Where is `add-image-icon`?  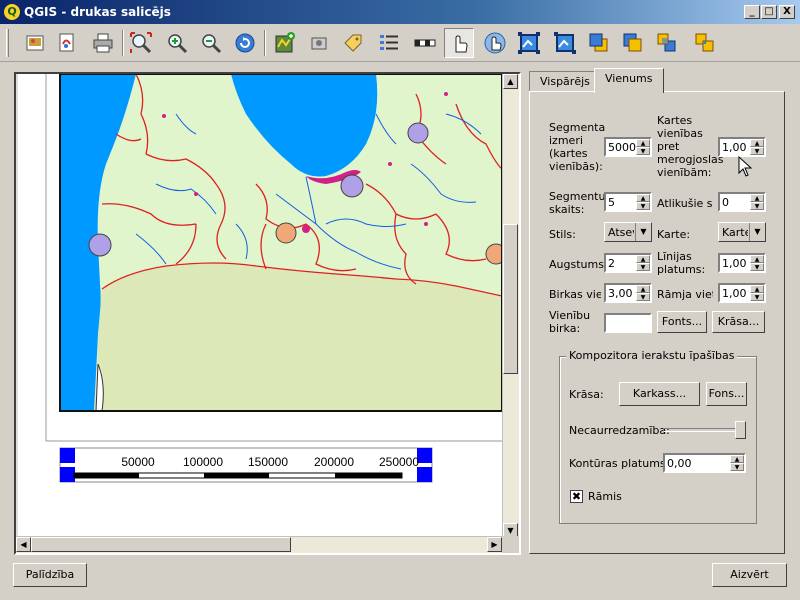
add-image-icon is located at coordinates (319, 43).